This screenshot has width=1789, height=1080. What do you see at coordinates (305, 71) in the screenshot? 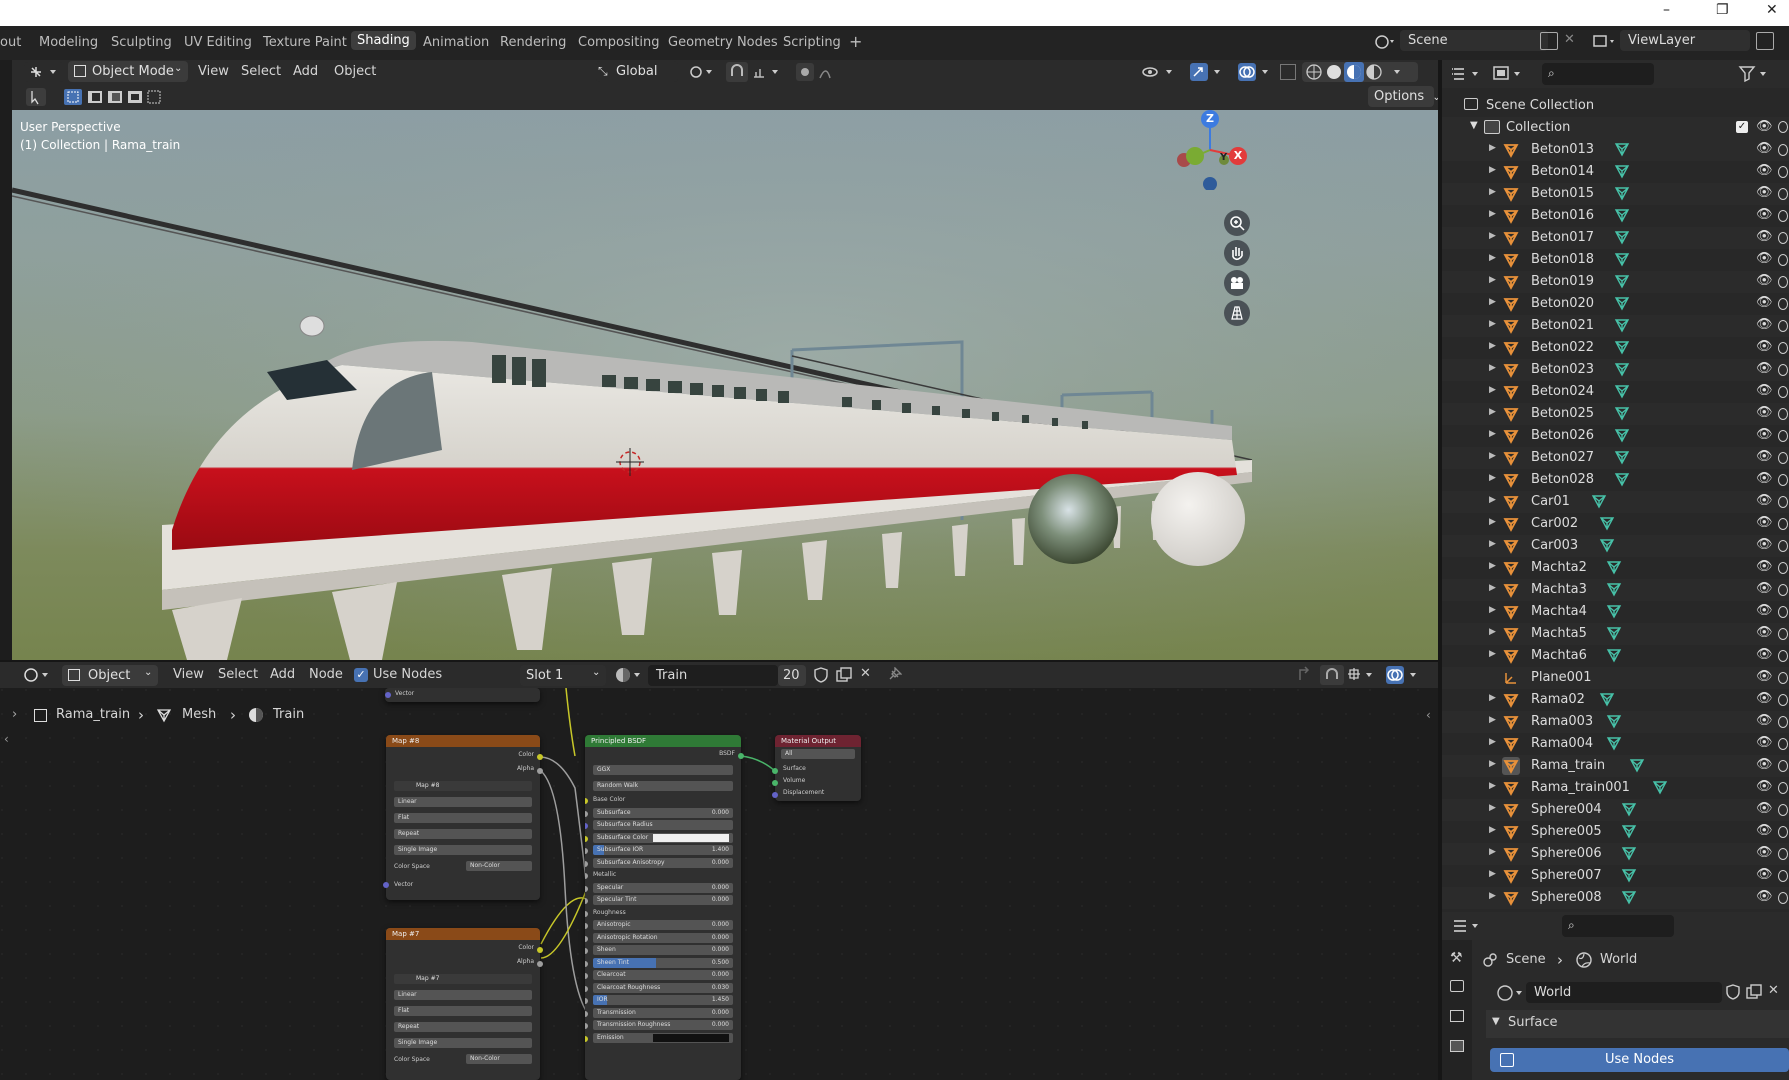
I see `menu-add: Add` at bounding box center [305, 71].